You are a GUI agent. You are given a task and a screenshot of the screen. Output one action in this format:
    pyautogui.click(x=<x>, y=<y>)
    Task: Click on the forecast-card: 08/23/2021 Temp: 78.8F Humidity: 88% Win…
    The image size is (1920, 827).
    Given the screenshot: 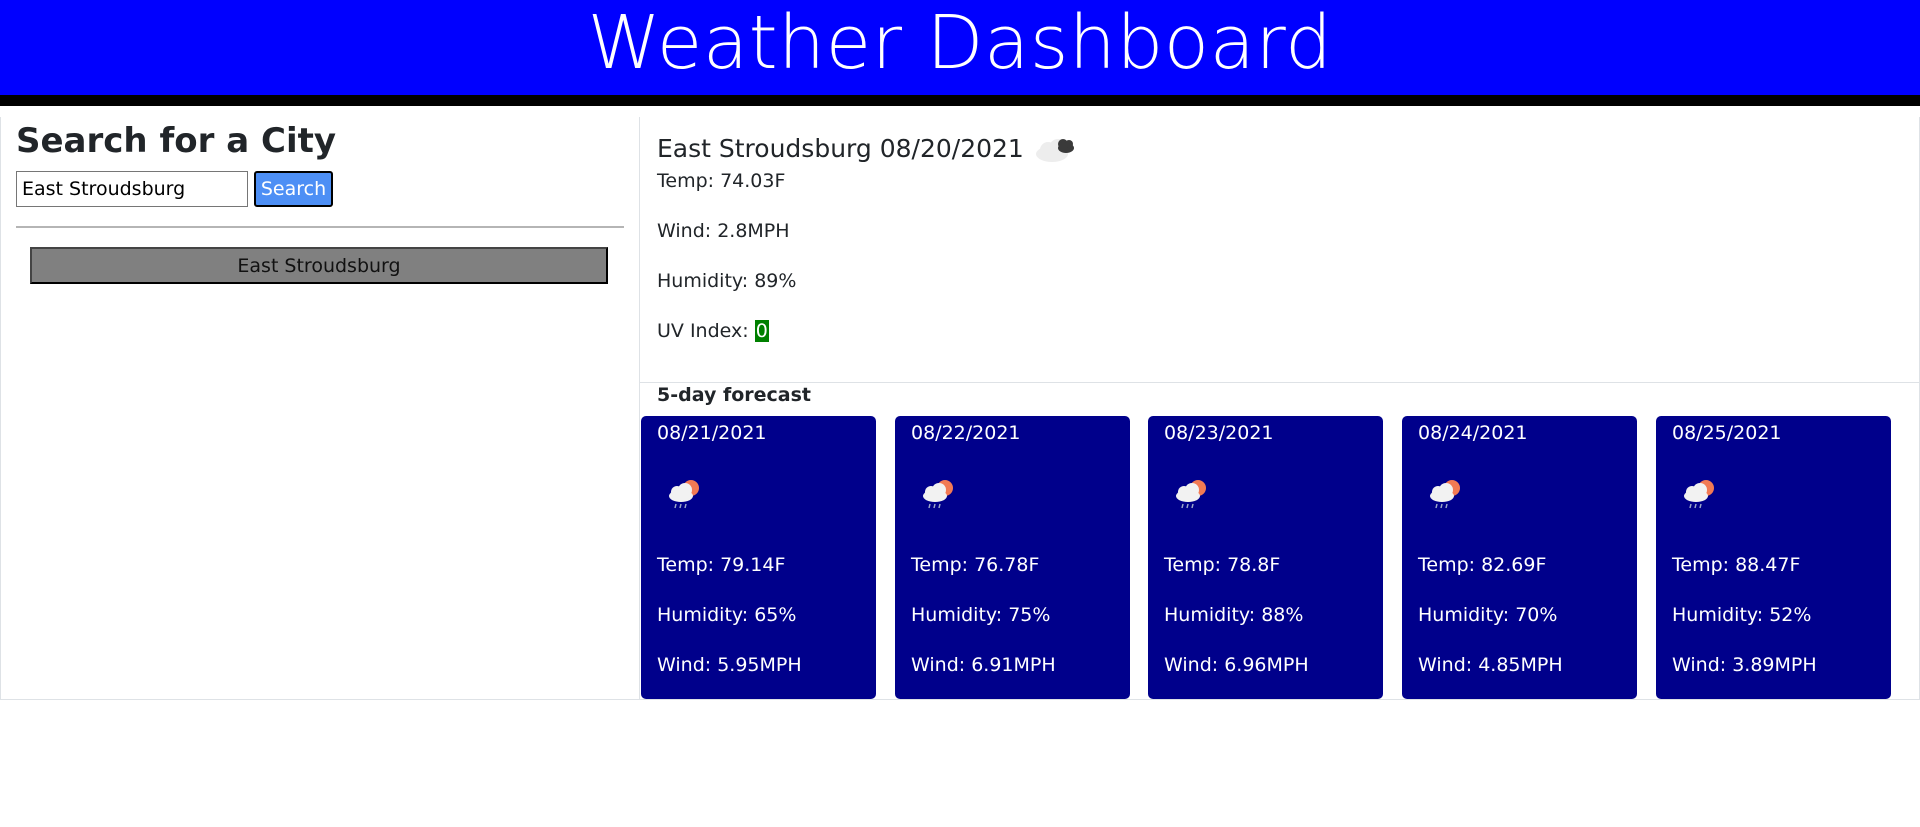 What is the action you would take?
    pyautogui.click(x=1265, y=557)
    